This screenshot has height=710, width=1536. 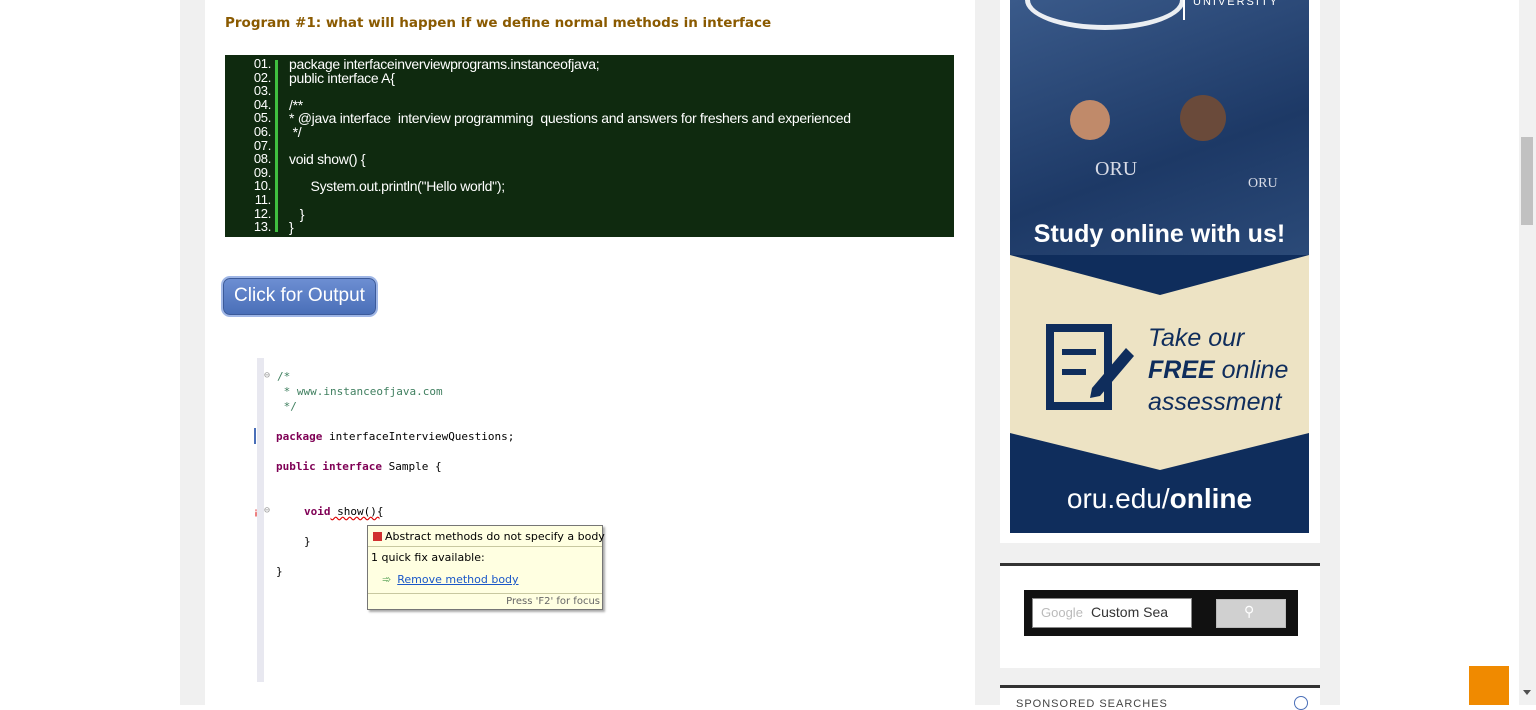 What do you see at coordinates (360, 391) in the screenshot?
I see `comment-url: * www.instanceofjava.com` at bounding box center [360, 391].